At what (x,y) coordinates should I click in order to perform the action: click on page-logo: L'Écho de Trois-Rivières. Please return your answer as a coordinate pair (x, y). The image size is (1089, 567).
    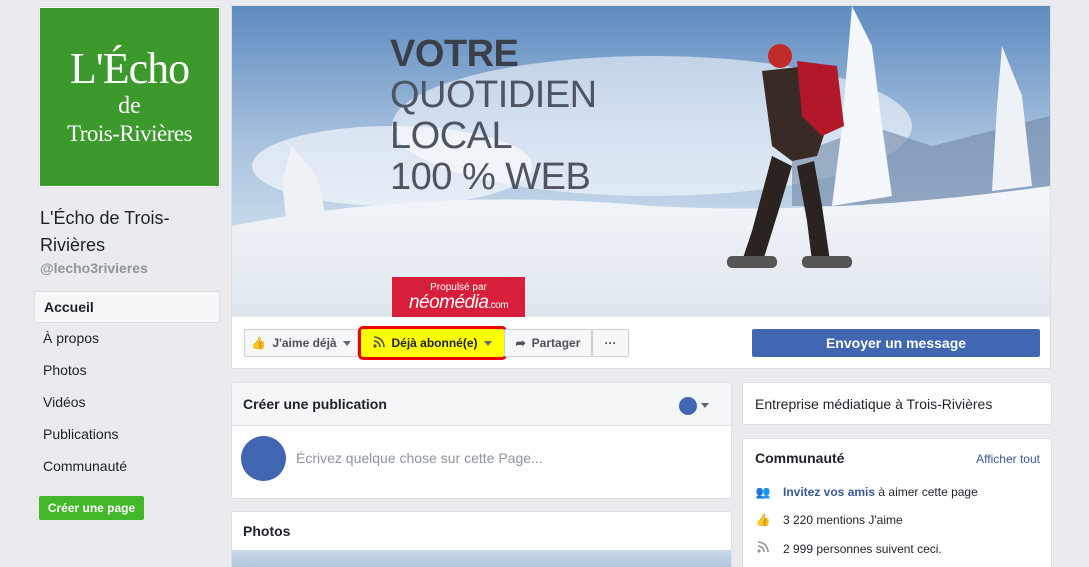
    Looking at the image, I should click on (129, 97).